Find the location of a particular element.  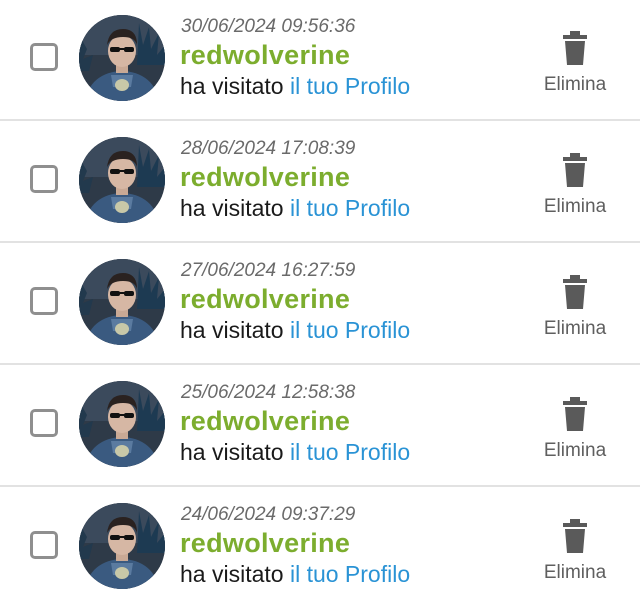

visit-timestamp: 28/06/2024 17:08:39 is located at coordinates (268, 148).